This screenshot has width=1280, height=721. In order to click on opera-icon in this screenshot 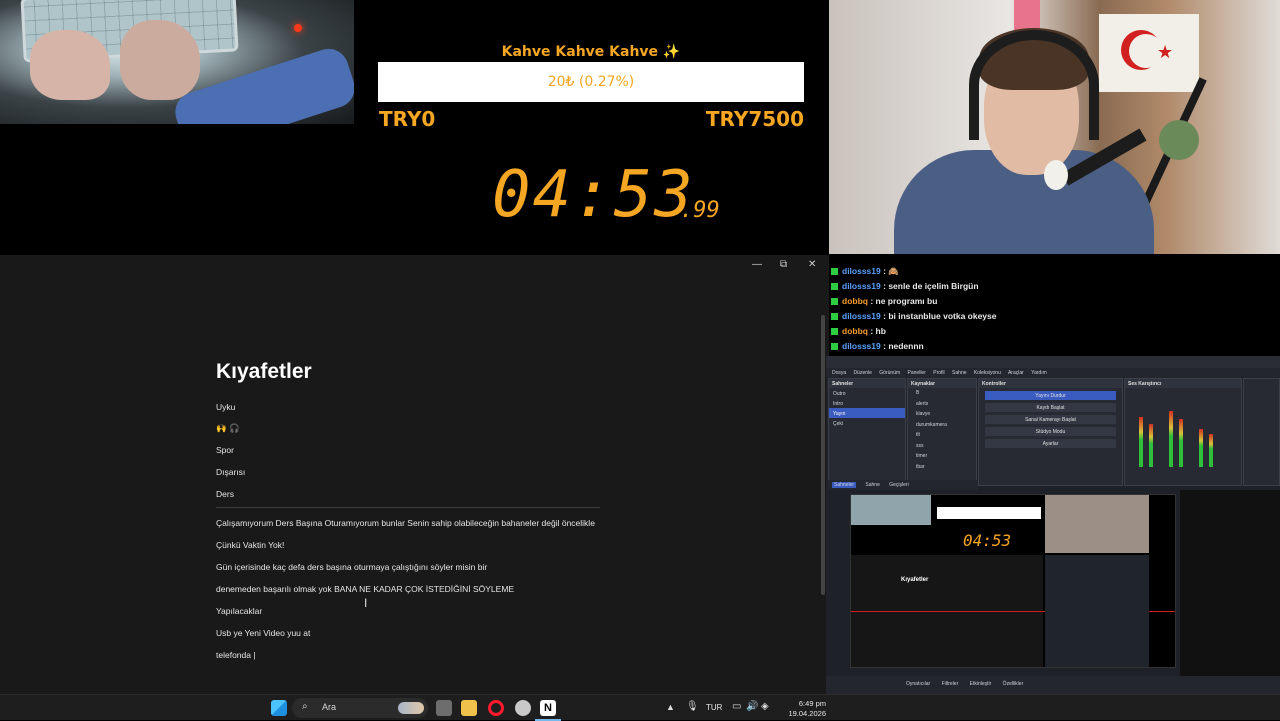, I will do `click(496, 708)`.